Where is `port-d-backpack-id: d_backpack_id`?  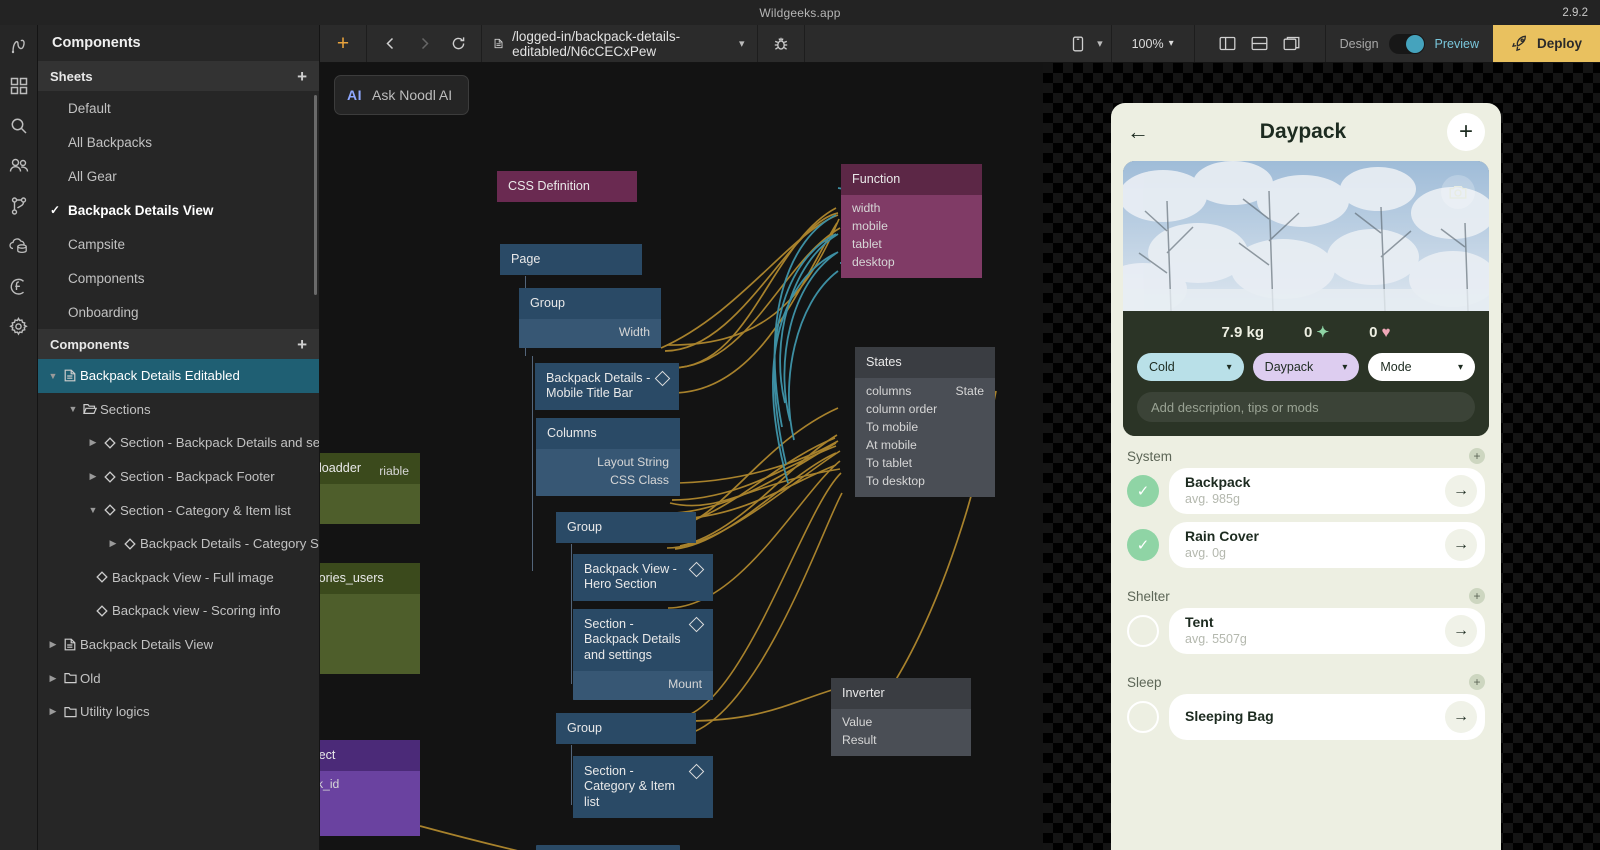 port-d-backpack-id: d_backpack_id is located at coordinates (370, 784).